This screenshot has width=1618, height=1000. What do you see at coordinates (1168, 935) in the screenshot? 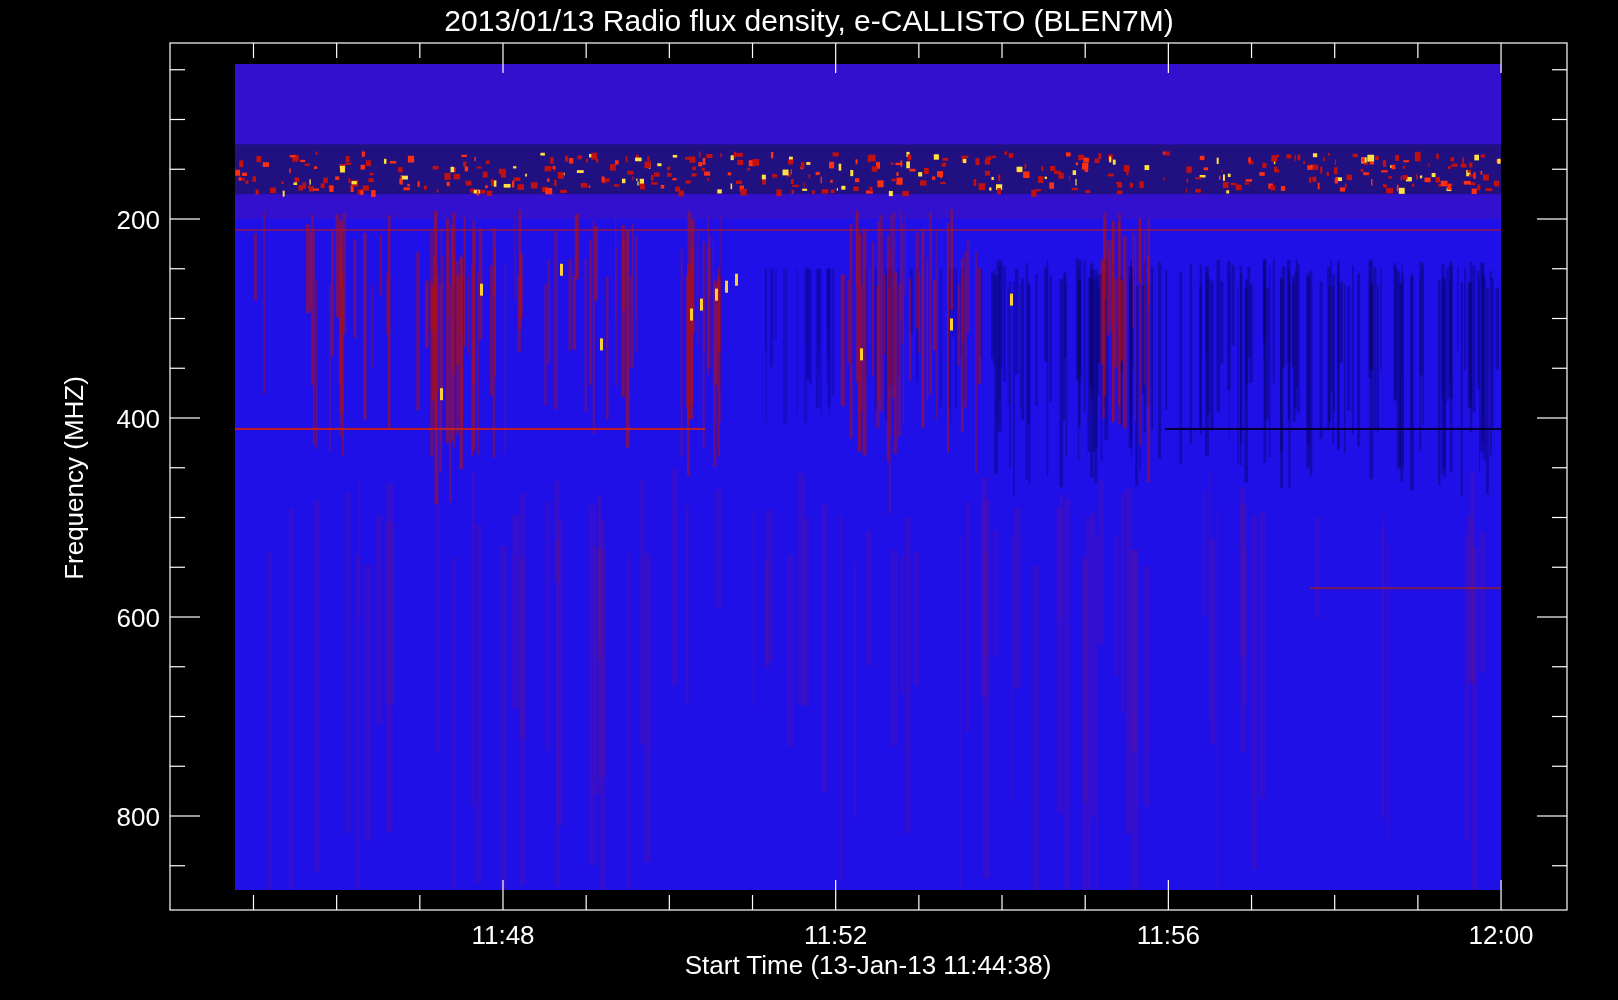
I see `x-tick-label: 11:56` at bounding box center [1168, 935].